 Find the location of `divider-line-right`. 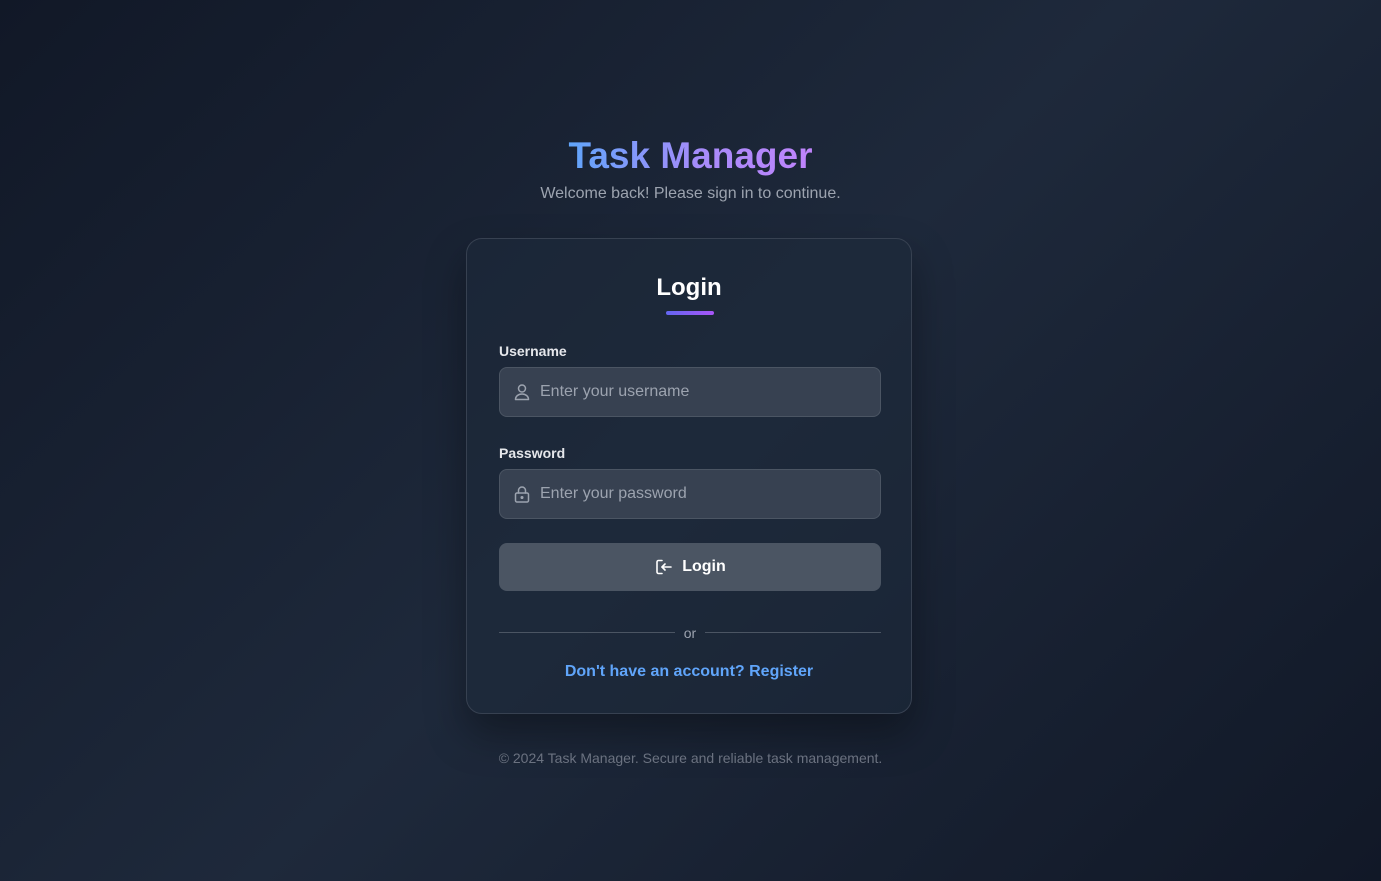

divider-line-right is located at coordinates (793, 632).